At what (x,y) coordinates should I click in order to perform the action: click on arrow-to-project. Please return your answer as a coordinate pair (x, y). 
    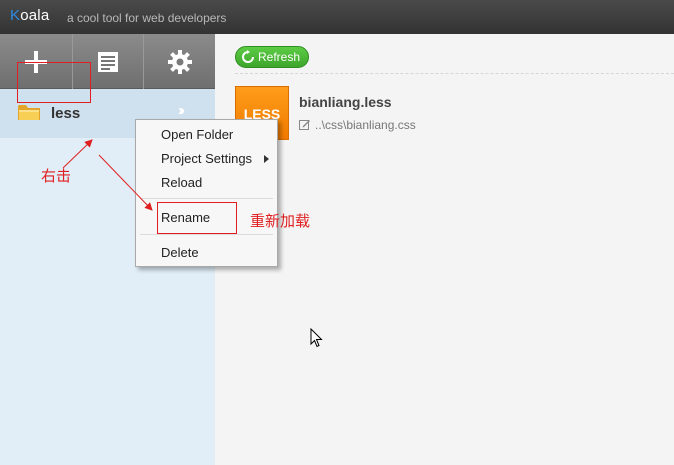
    Looking at the image, I should click on (77, 154).